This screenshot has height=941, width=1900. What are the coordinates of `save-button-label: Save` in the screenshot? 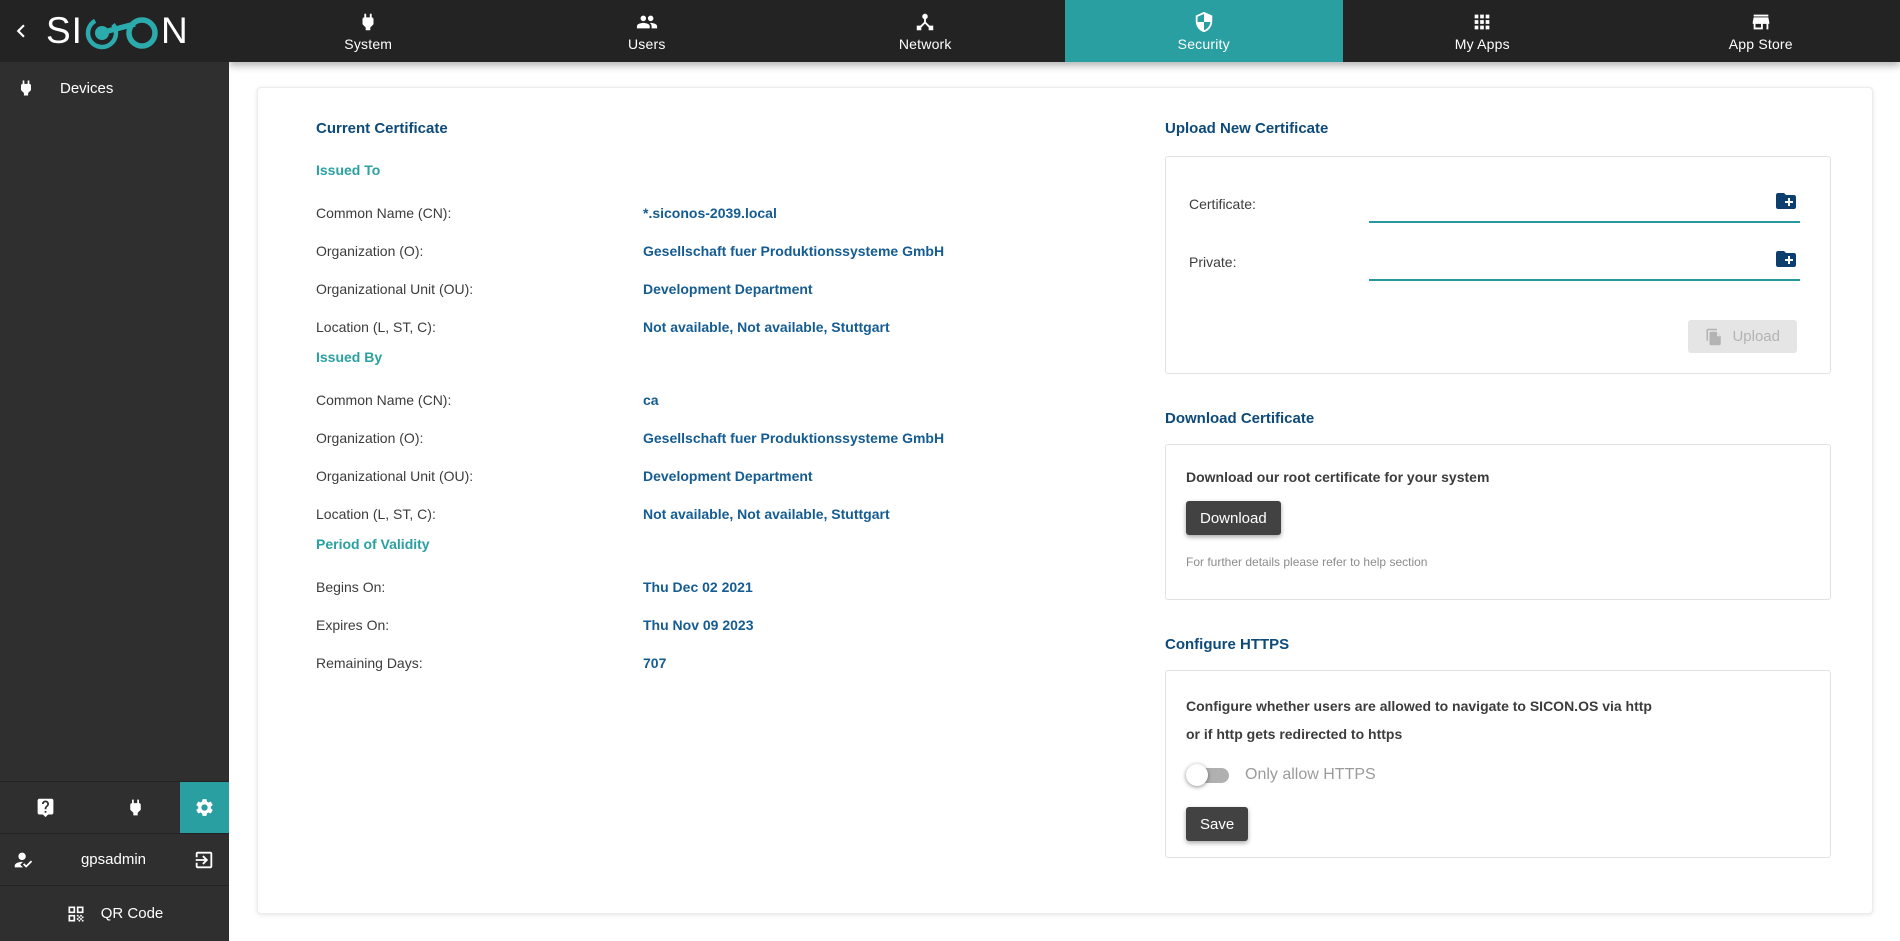 It's located at (1217, 824).